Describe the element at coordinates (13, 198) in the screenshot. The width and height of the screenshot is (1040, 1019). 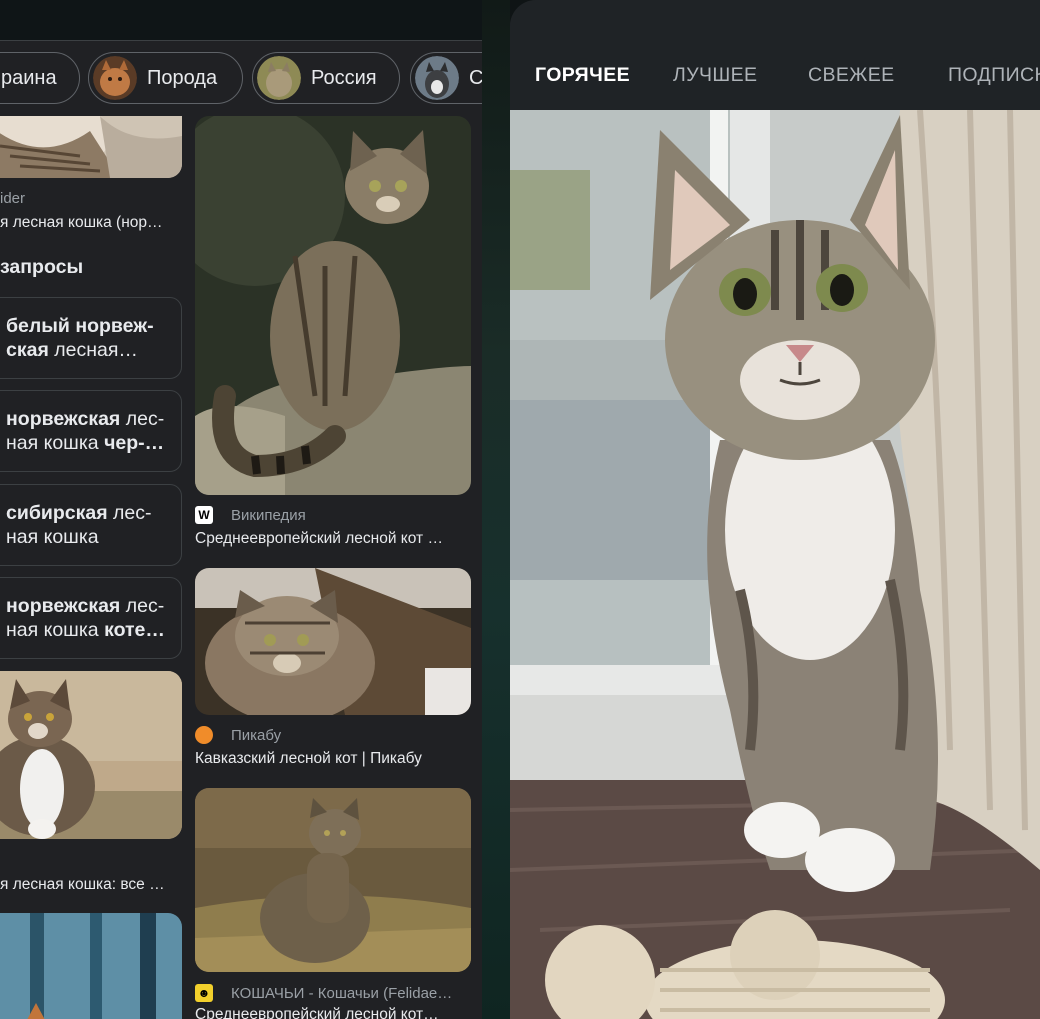
I see `result-source: ider` at that location.